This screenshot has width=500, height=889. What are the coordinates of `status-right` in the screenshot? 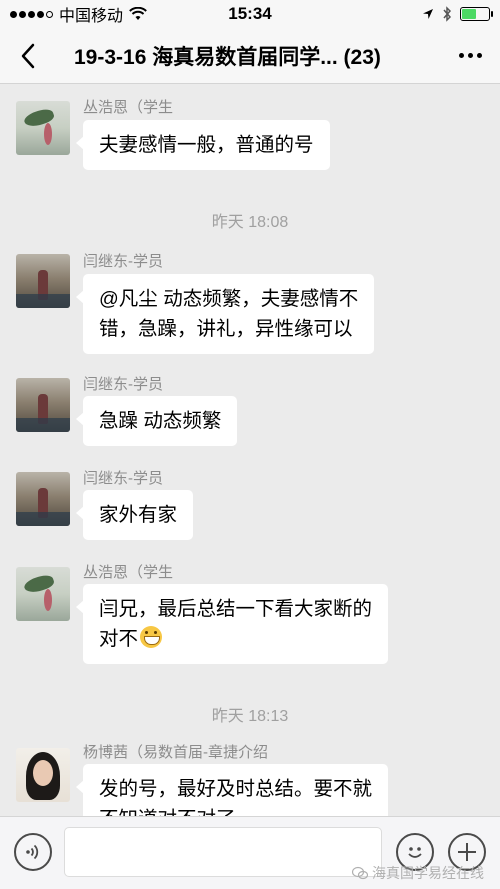 It's located at (457, 14).